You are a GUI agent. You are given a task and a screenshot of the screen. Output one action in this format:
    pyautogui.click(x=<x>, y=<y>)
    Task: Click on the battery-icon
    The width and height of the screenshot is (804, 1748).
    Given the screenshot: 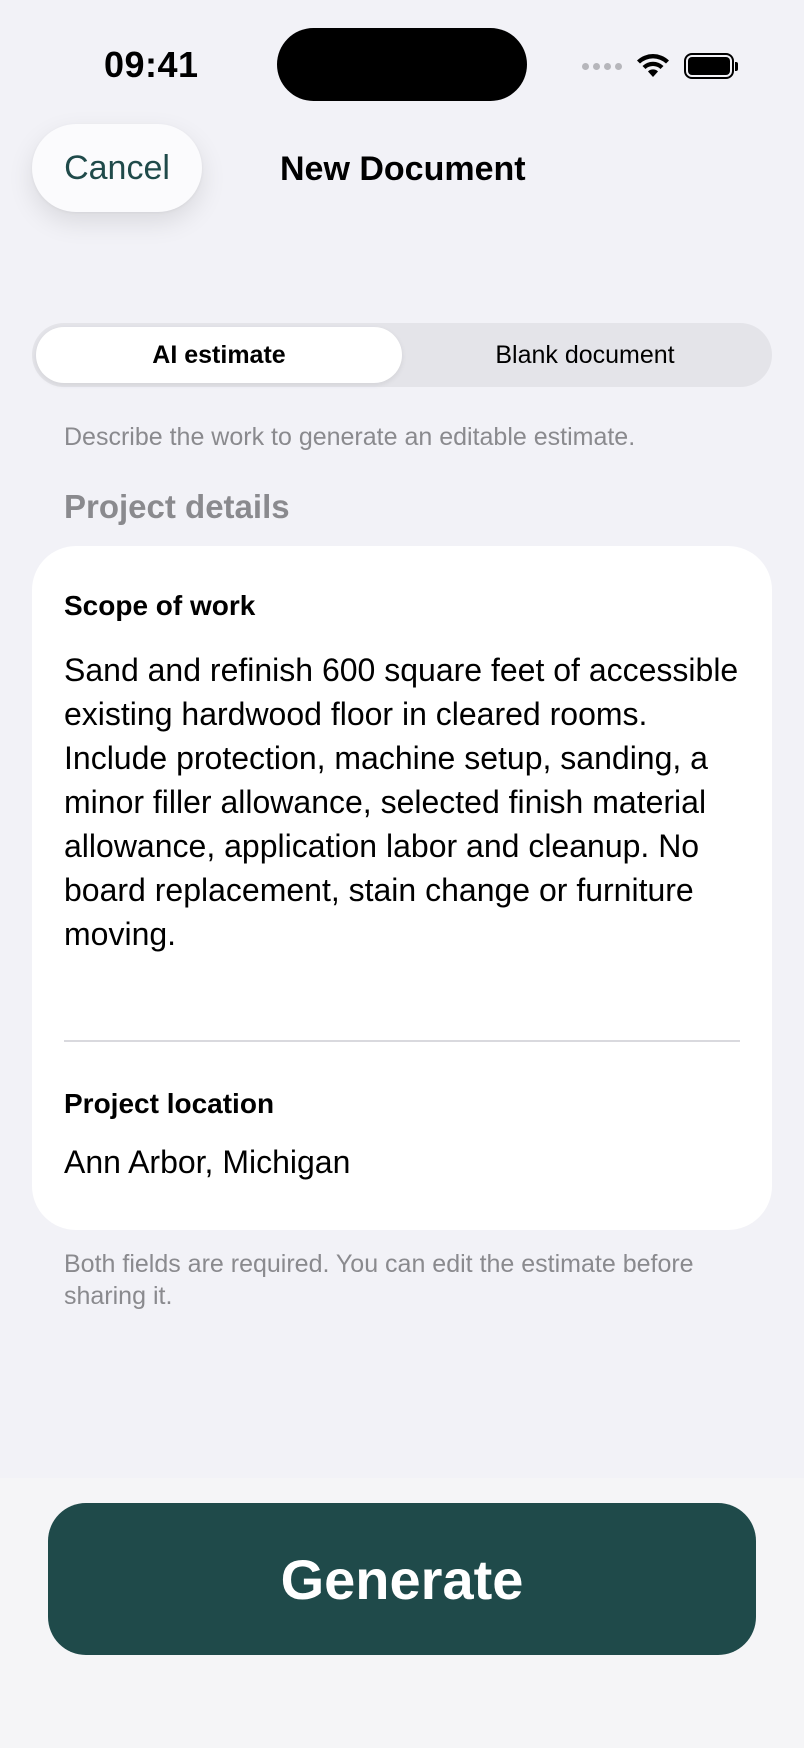 What is the action you would take?
    pyautogui.click(x=711, y=66)
    